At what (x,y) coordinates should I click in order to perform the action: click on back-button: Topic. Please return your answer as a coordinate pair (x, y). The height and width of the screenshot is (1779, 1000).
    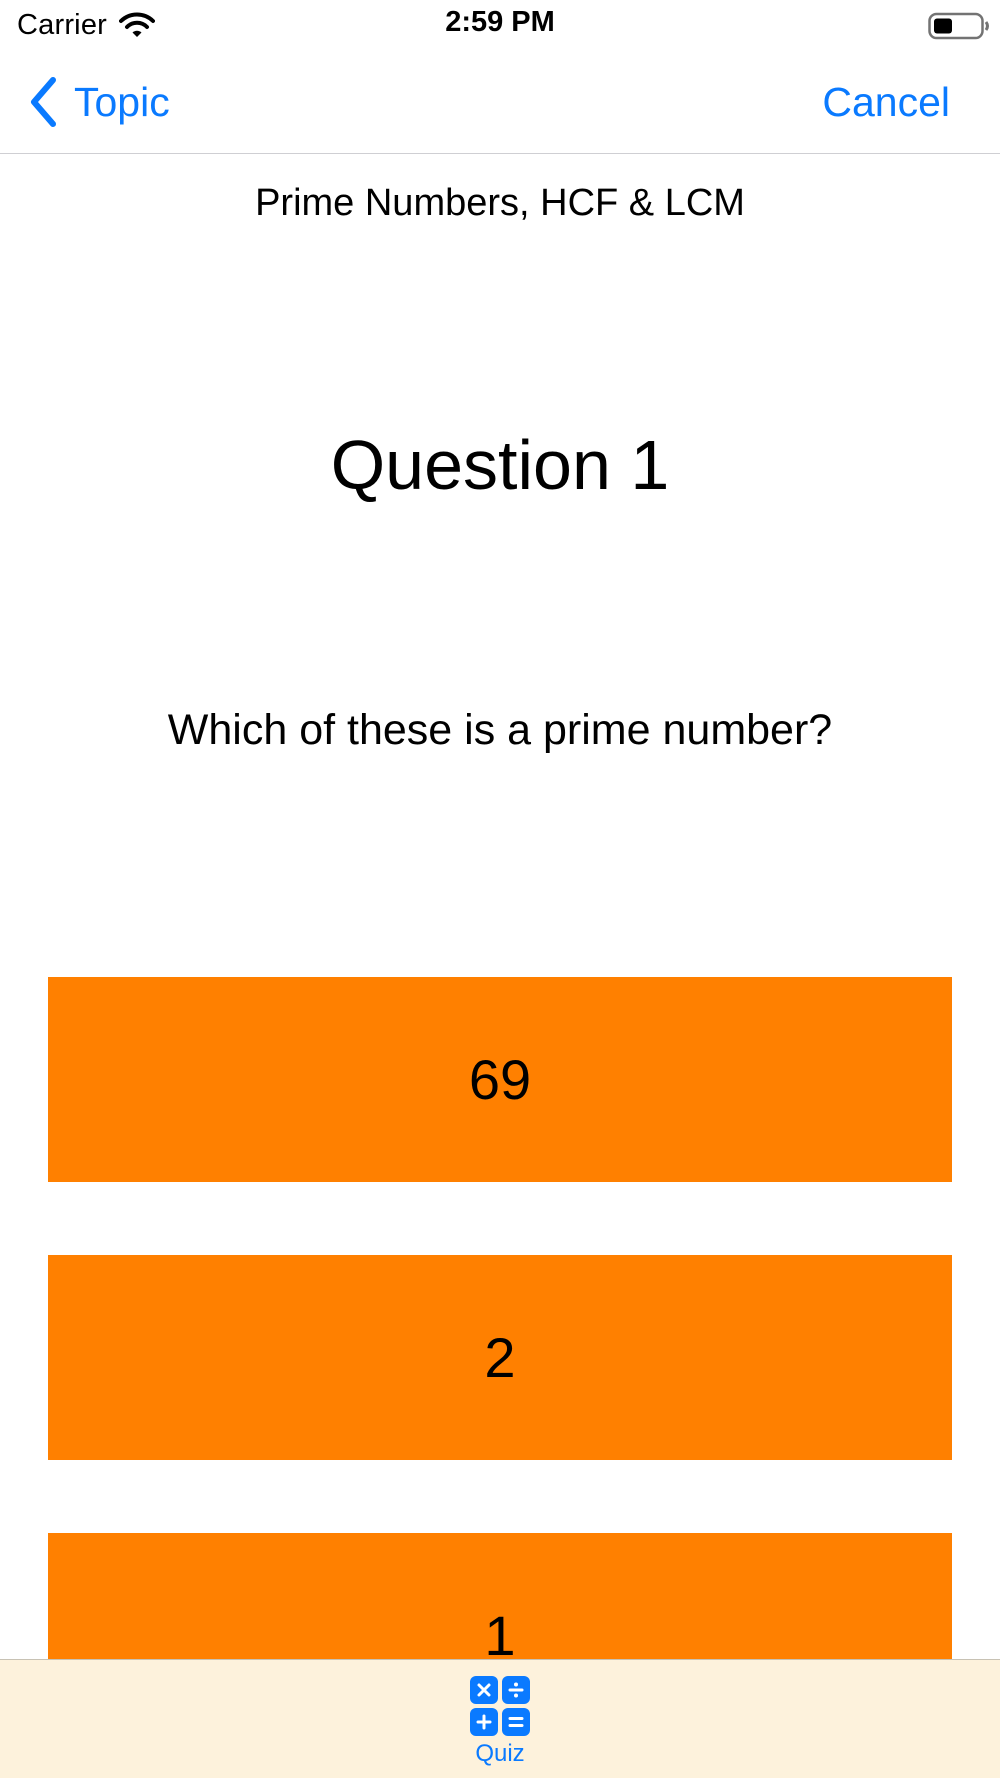
    Looking at the image, I should click on (99, 102).